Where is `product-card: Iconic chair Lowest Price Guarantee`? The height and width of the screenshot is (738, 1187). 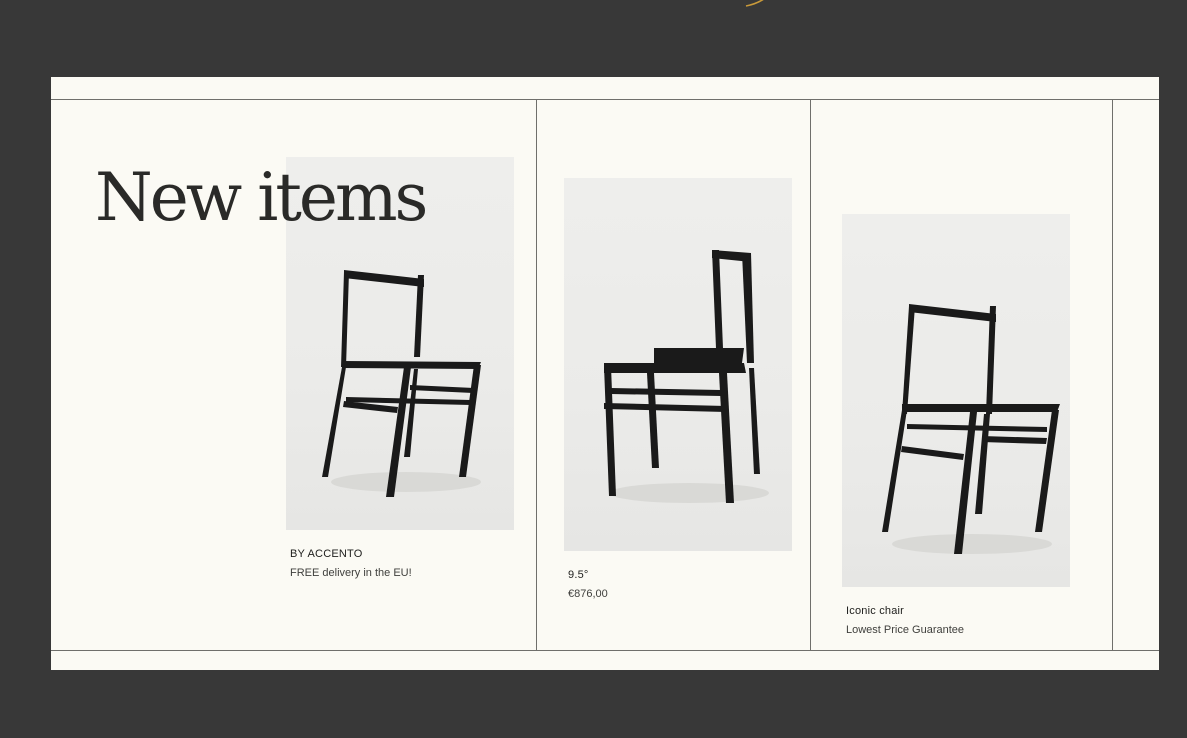 product-card: Iconic chair Lowest Price Guarantee is located at coordinates (956, 425).